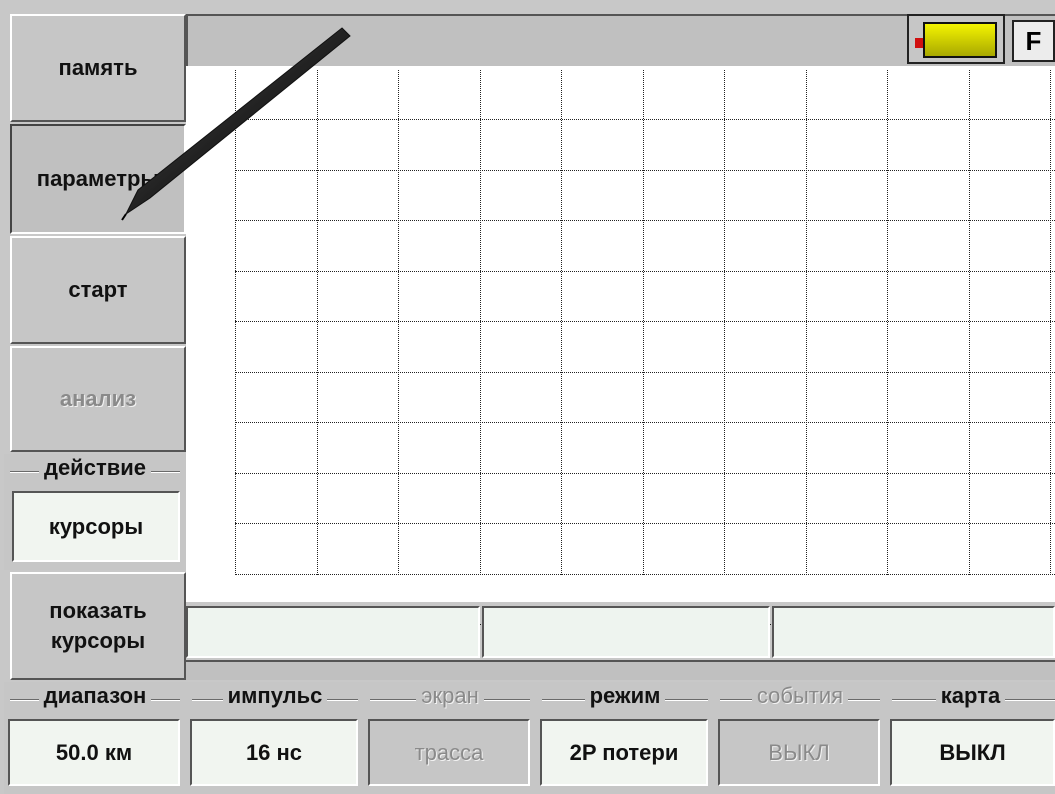 The width and height of the screenshot is (1055, 794). I want to click on battery-icon, so click(956, 39).